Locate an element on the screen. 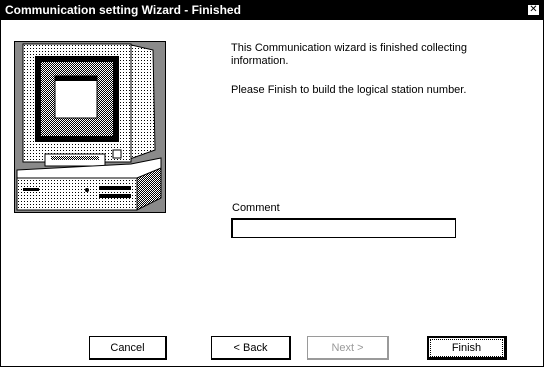 This screenshot has width=544, height=367. next-button: Next > is located at coordinates (348, 348).